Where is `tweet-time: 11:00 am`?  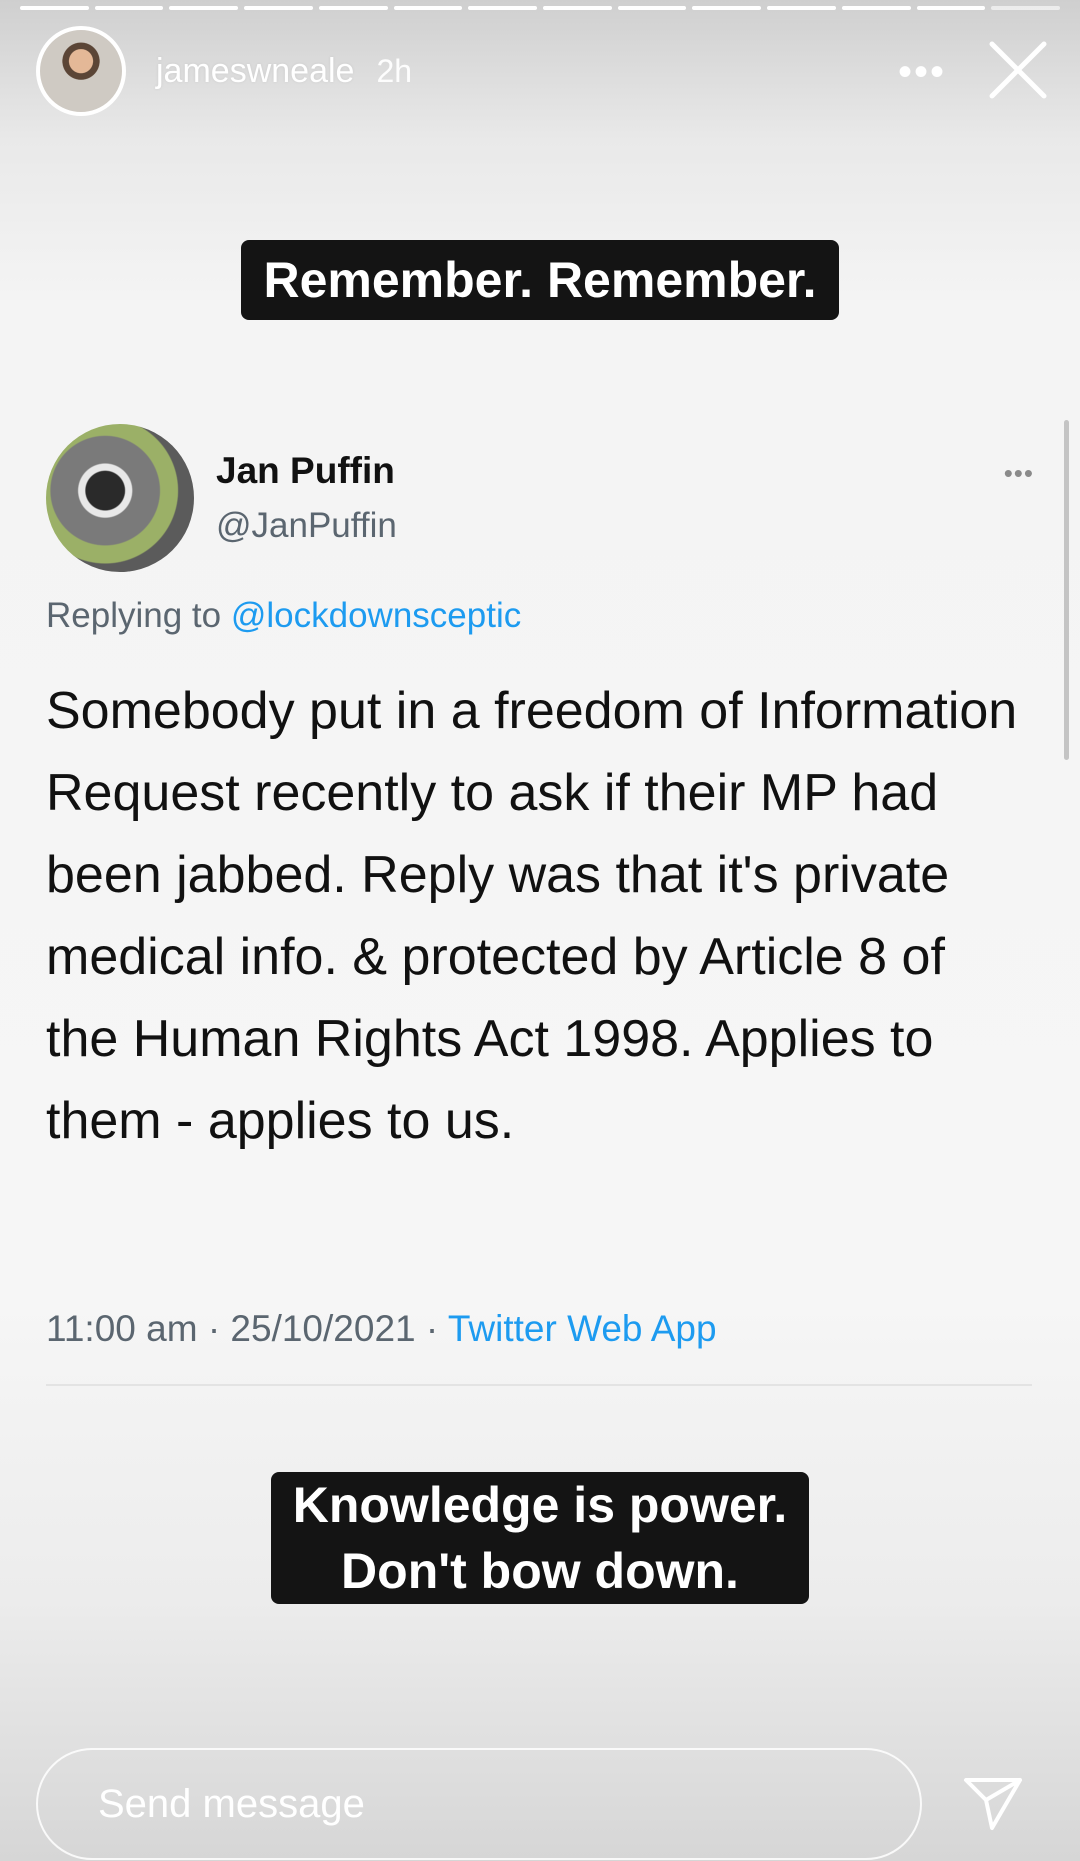 tweet-time: 11:00 am is located at coordinates (122, 1328).